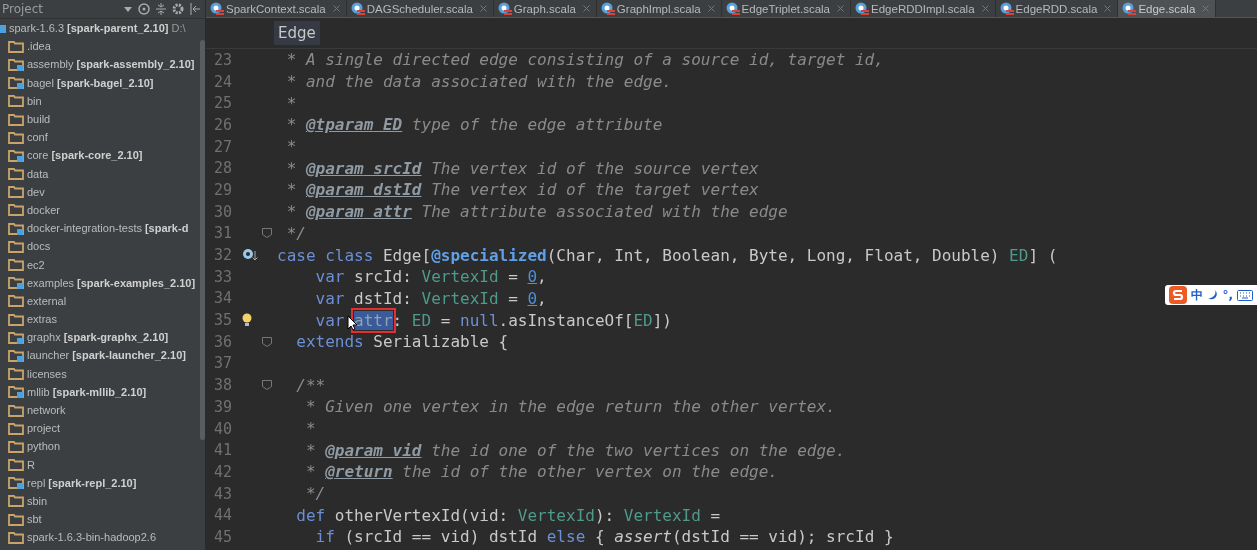 The width and height of the screenshot is (1257, 550). I want to click on tree-item: dev, so click(22, 191).